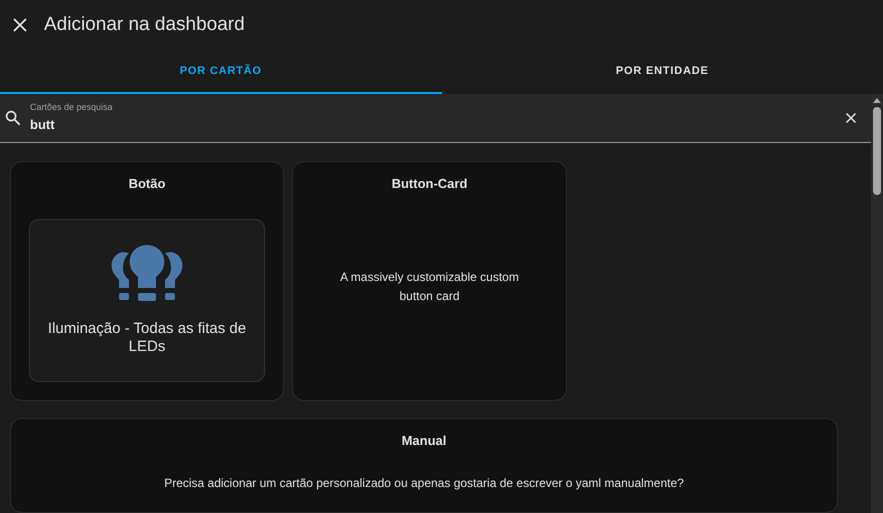  What do you see at coordinates (877, 100) in the screenshot?
I see `scroll-up-icon` at bounding box center [877, 100].